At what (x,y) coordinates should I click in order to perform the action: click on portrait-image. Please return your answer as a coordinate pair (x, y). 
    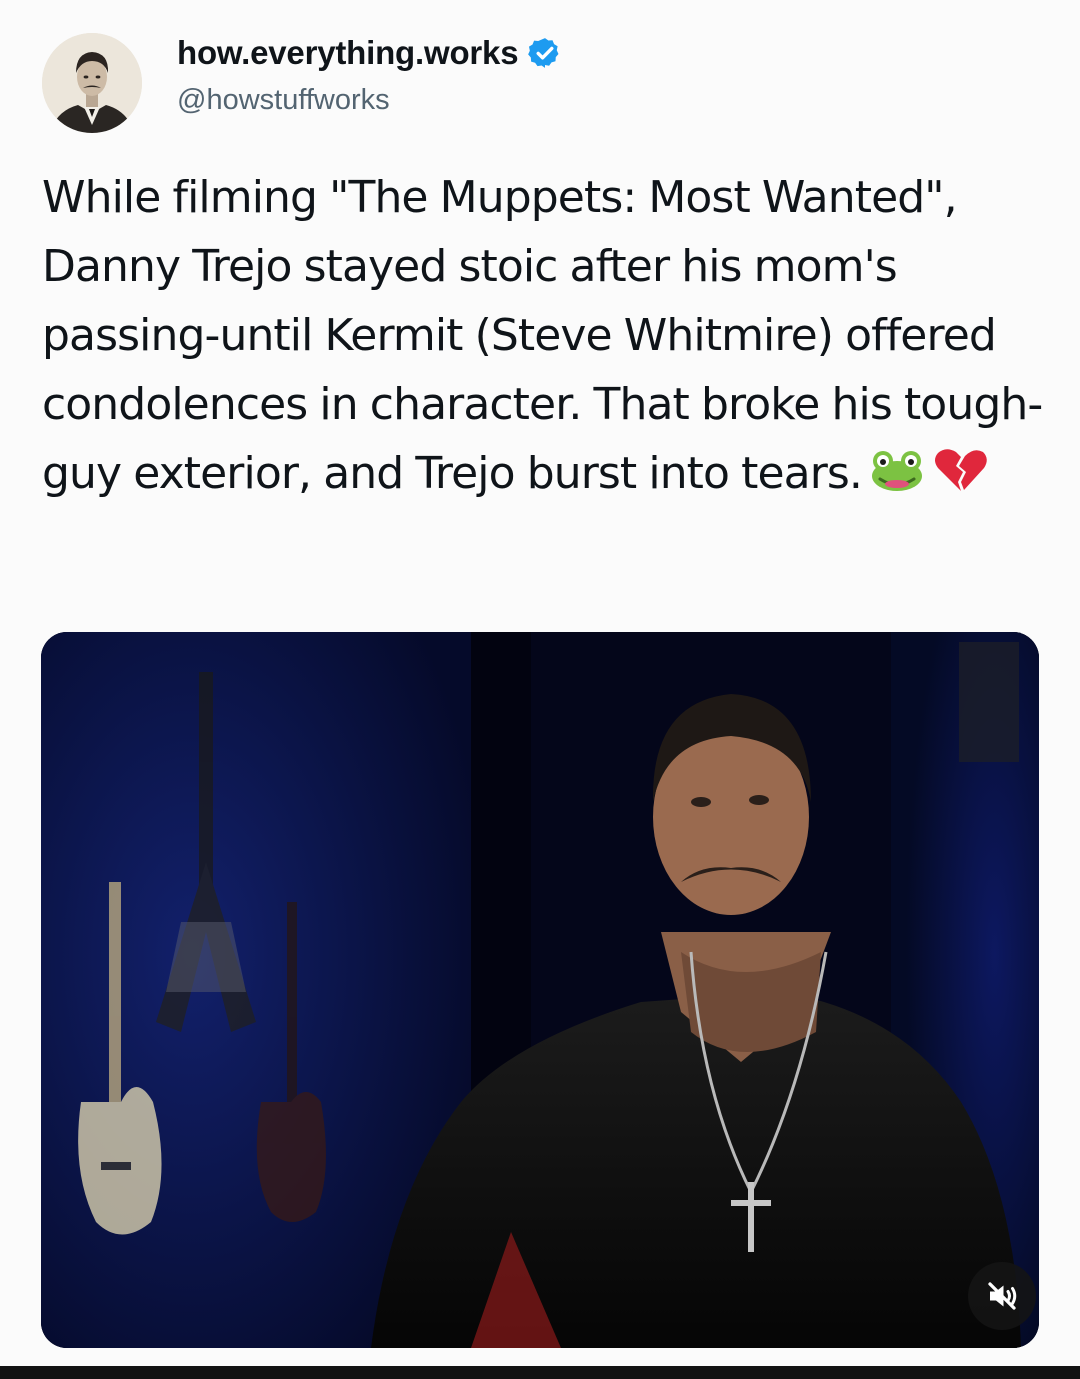
    Looking at the image, I should click on (92, 83).